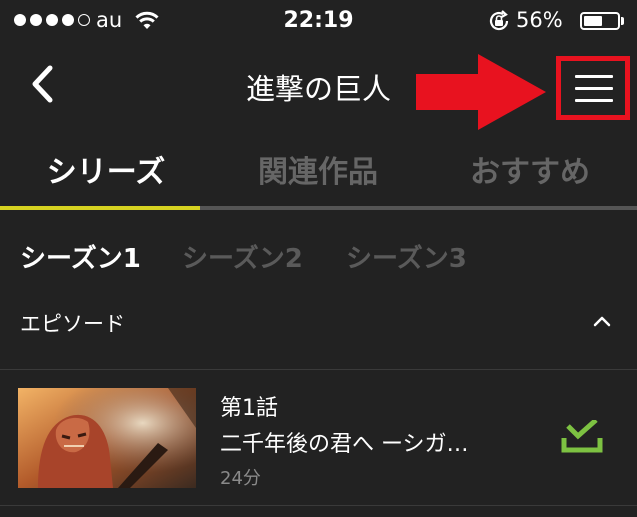 The image size is (637, 517). Describe the element at coordinates (106, 169) in the screenshot. I see `tab-series: シリーズ` at that location.